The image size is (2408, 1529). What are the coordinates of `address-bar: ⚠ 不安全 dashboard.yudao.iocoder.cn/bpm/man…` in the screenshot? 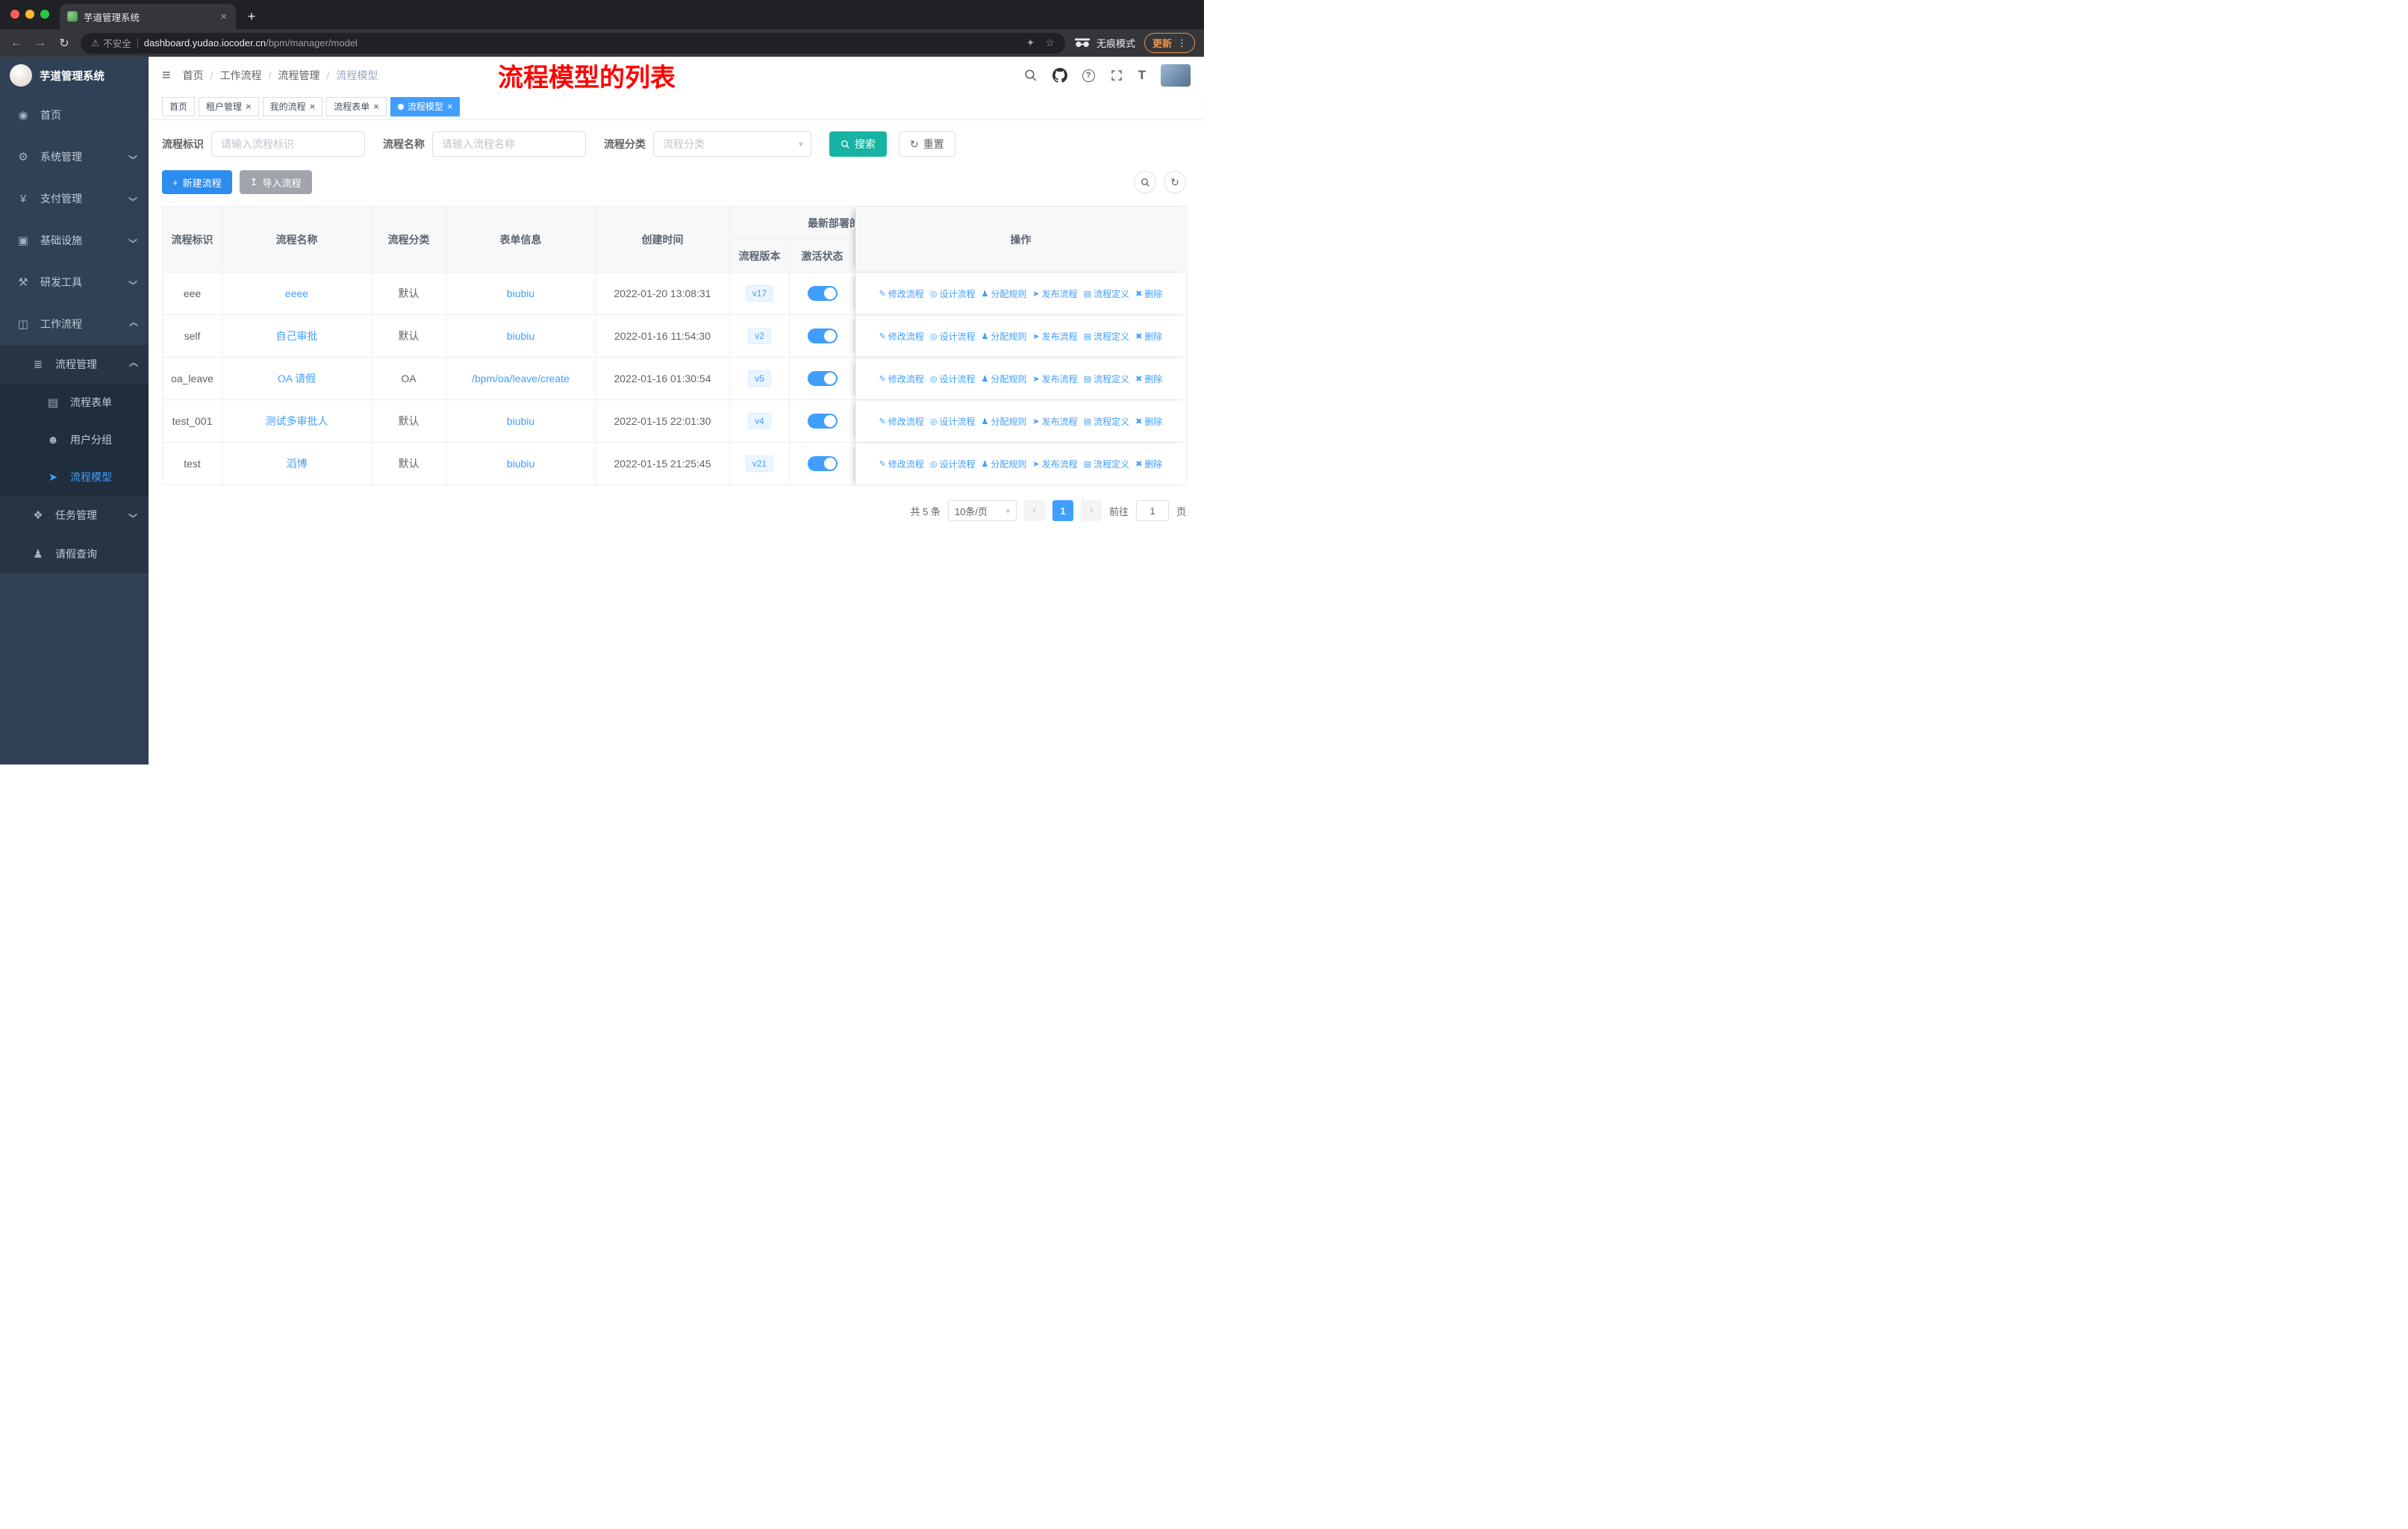 It's located at (573, 43).